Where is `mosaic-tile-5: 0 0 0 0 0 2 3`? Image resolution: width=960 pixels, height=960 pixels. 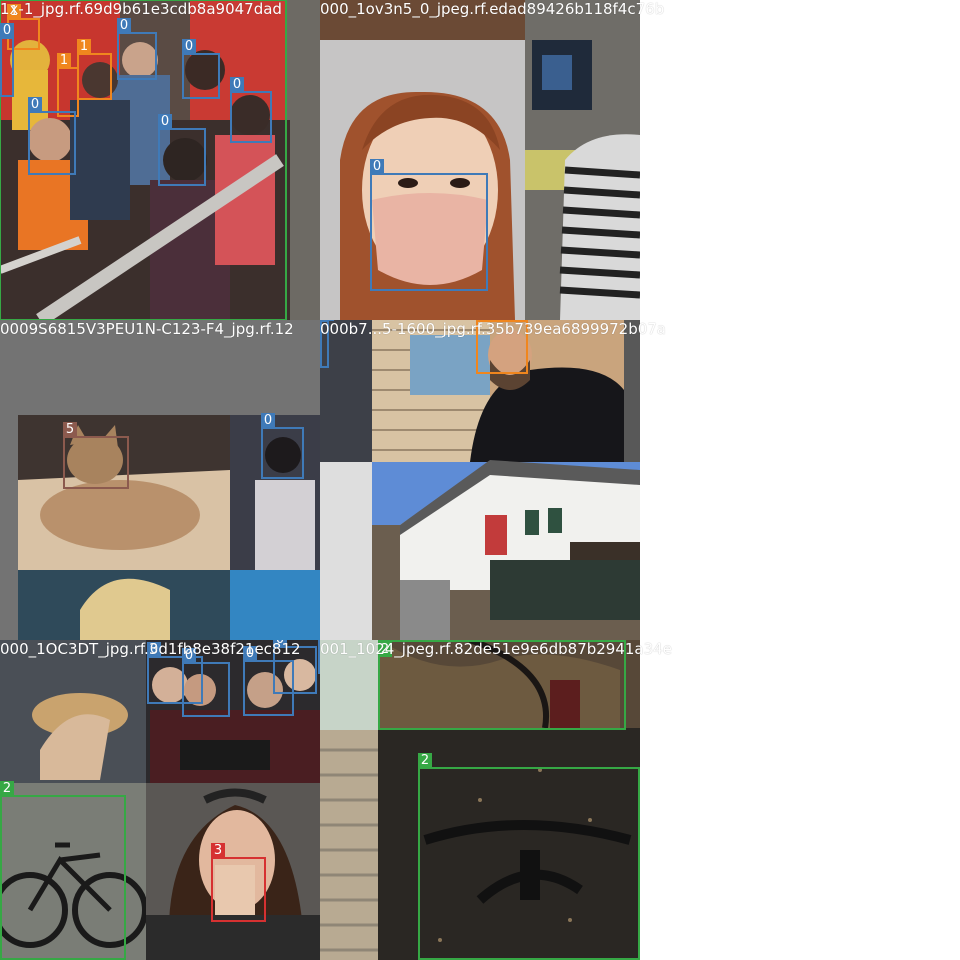
mosaic-tile-5: 0 0 0 0 0 2 3 is located at coordinates (160, 800).